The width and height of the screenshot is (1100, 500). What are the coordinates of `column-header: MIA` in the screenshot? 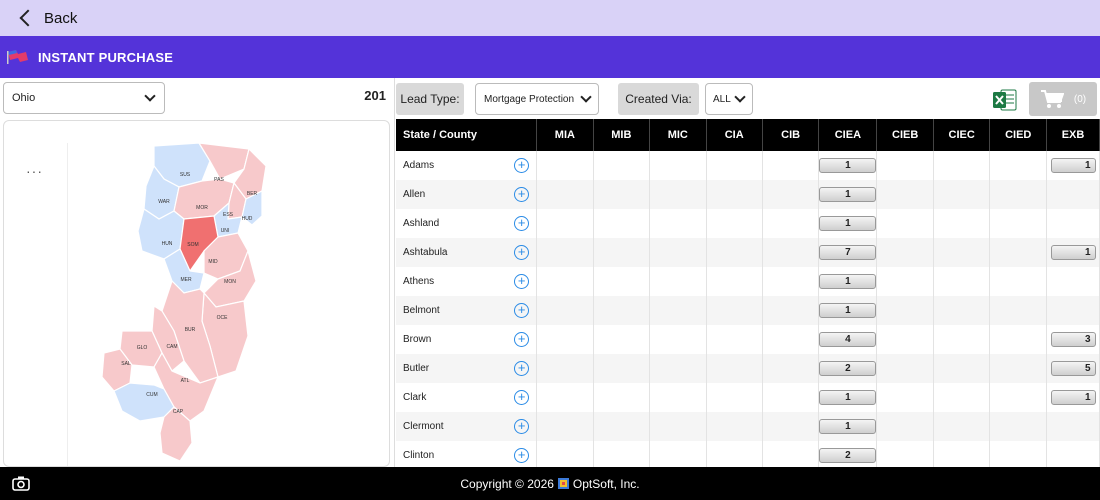 It's located at (565, 135).